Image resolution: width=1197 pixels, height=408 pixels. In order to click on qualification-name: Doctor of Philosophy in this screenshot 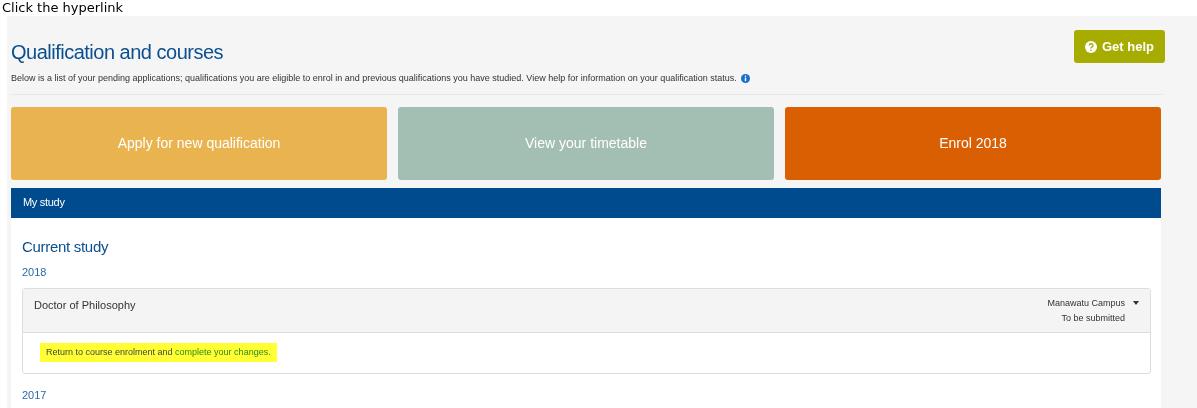, I will do `click(85, 304)`.